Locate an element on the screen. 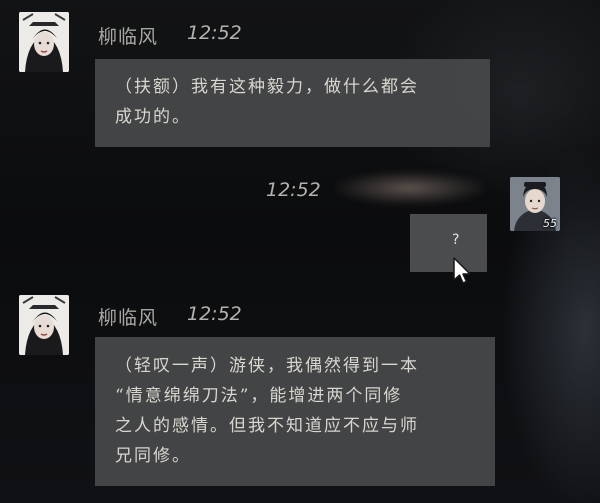  message-bubble: （扶额）我有这种毅力，做什么都会 成功的。 is located at coordinates (292, 103).